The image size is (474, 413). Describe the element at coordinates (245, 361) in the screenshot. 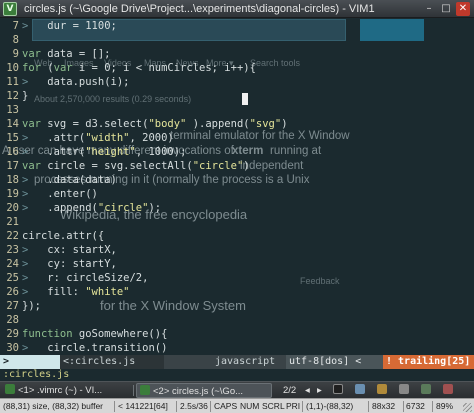

I see `filetype: javascript` at that location.